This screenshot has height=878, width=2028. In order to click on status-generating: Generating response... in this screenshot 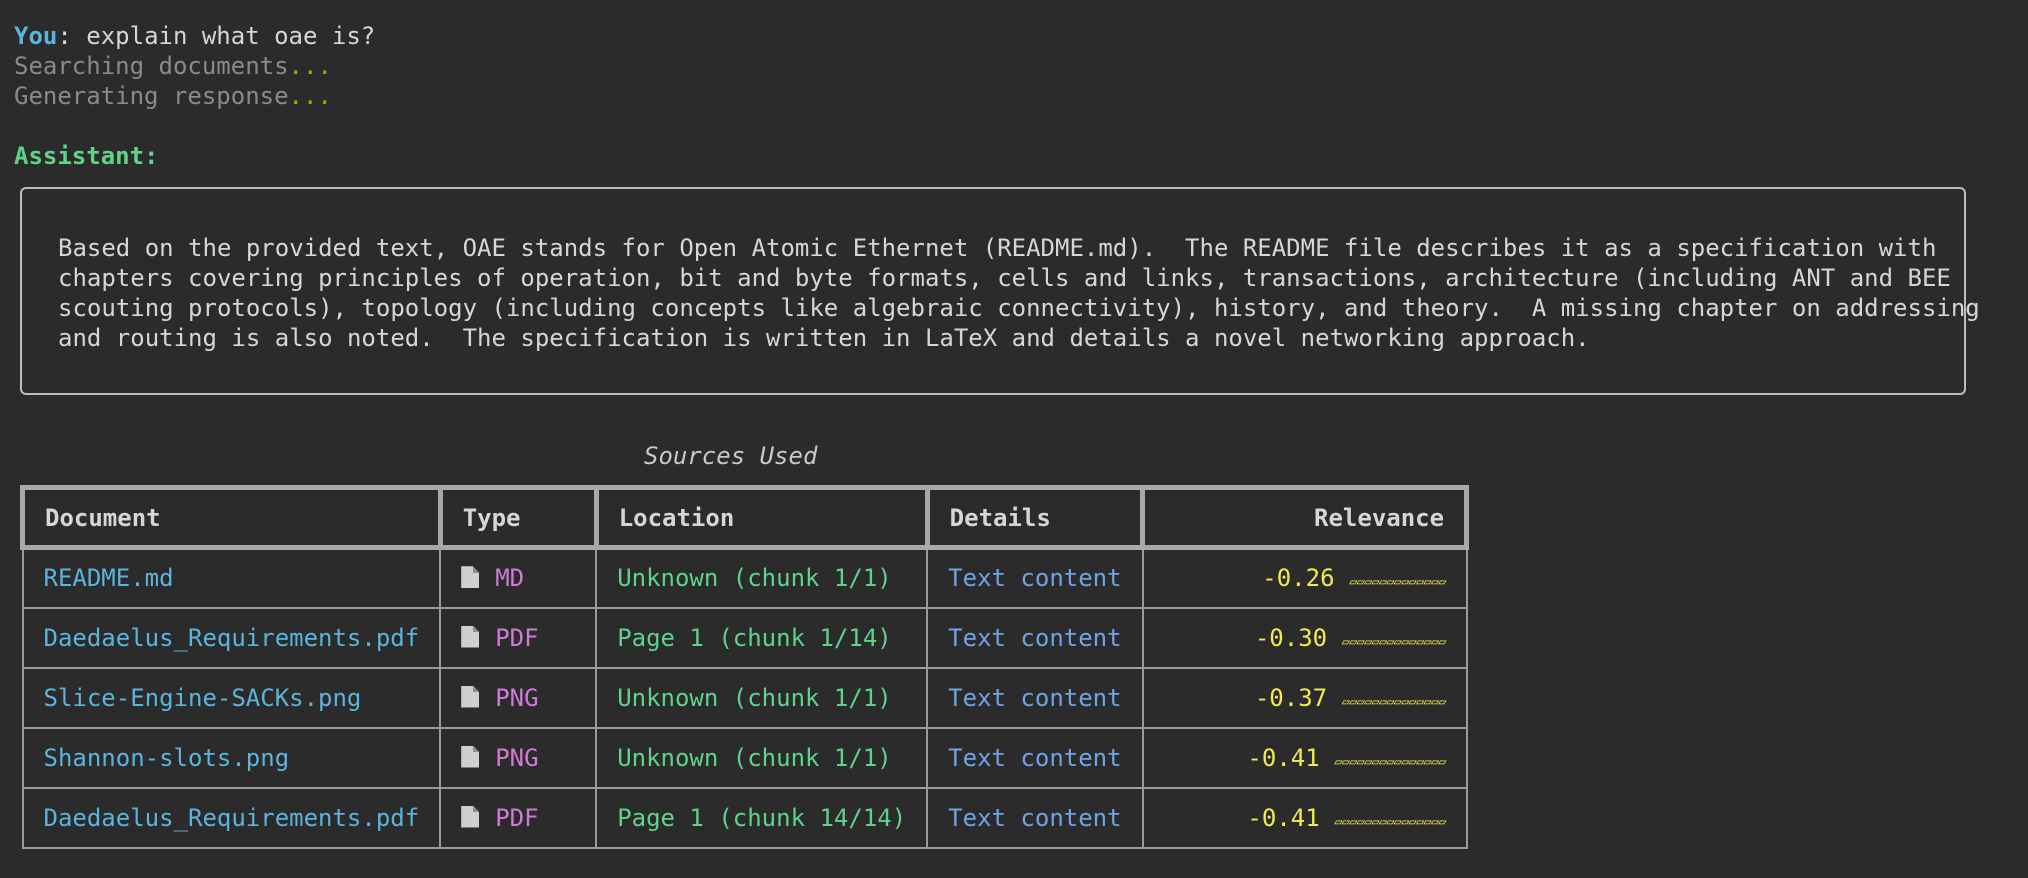, I will do `click(173, 96)`.